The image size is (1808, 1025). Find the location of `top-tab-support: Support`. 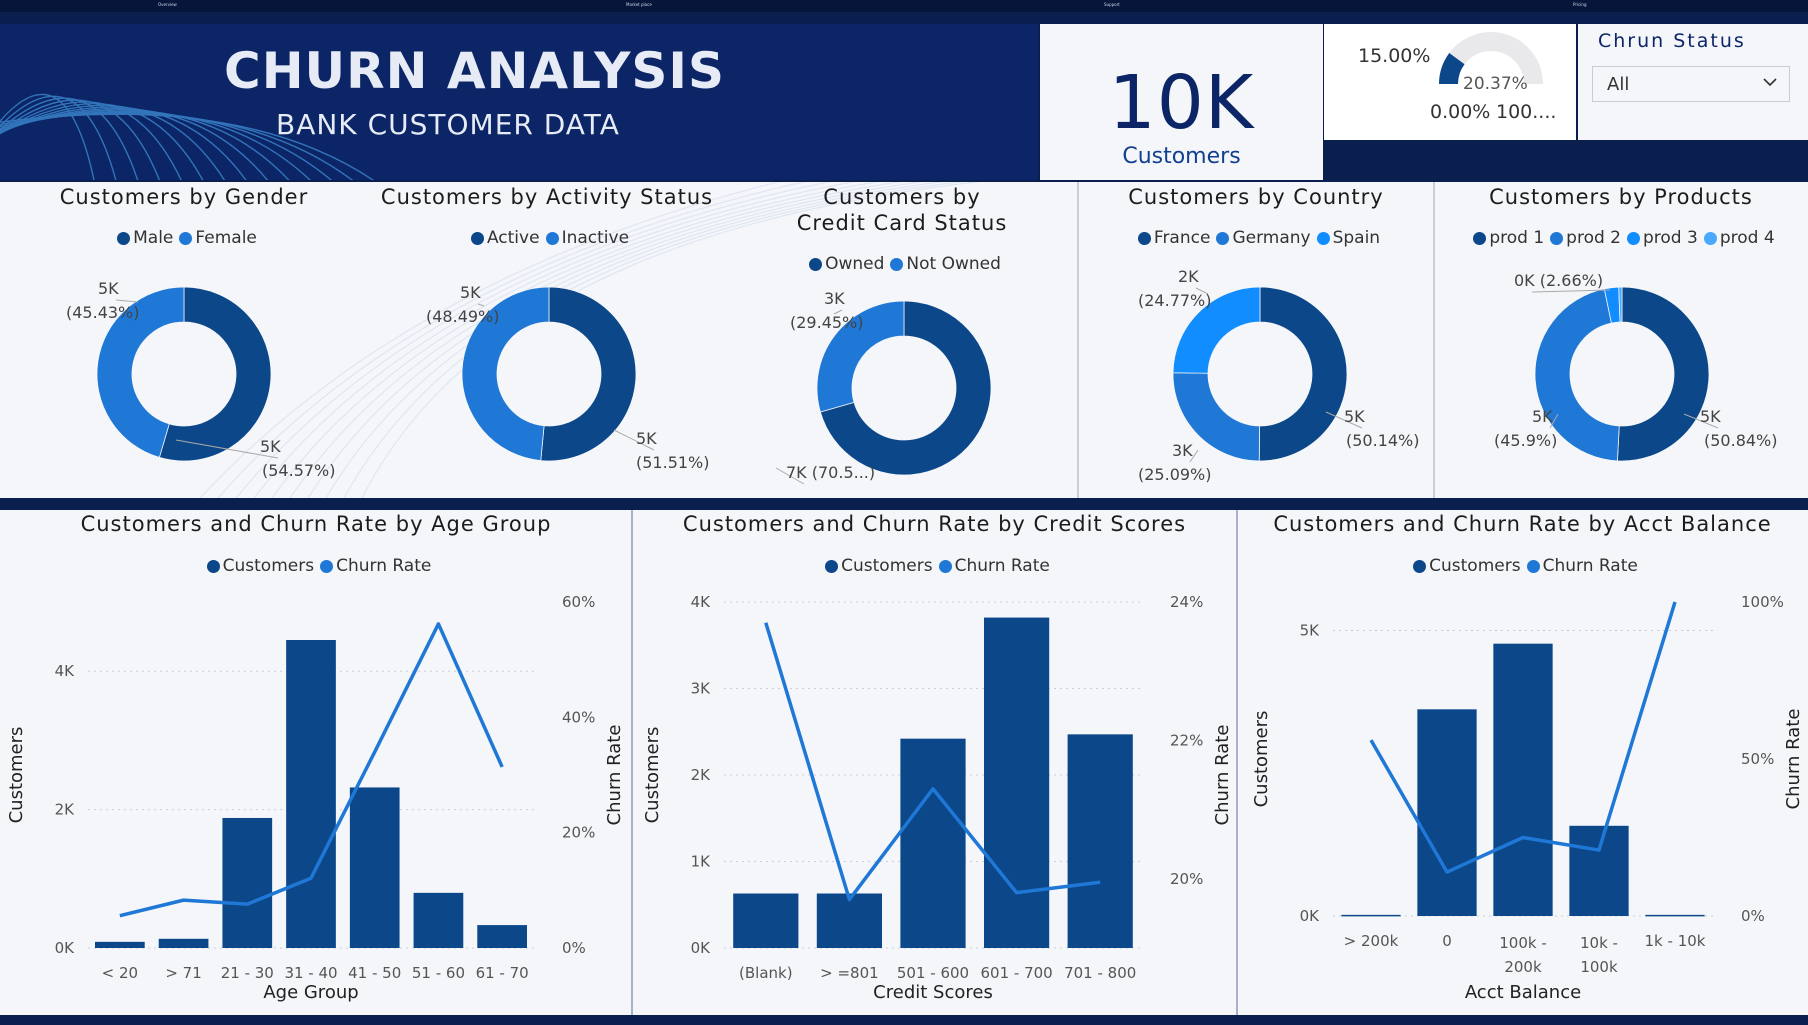

top-tab-support: Support is located at coordinates (1112, 4).